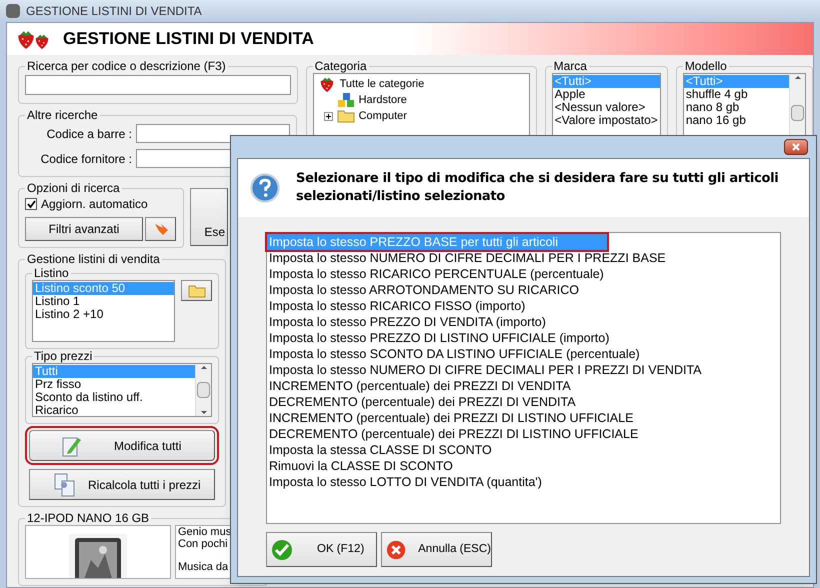 Image resolution: width=820 pixels, height=588 pixels. Describe the element at coordinates (63, 356) in the screenshot. I see `group-label: Tipo prezzi` at that location.